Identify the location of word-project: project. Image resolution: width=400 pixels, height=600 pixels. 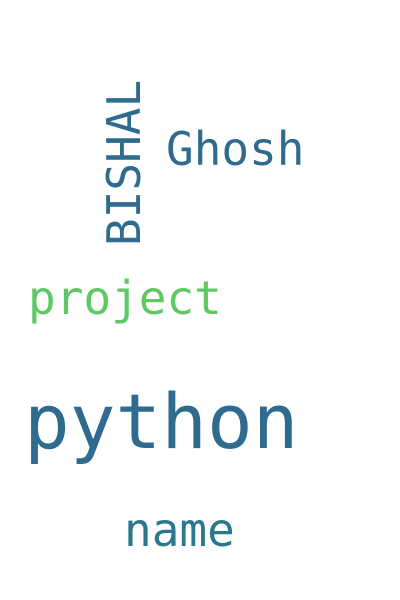
(125, 298).